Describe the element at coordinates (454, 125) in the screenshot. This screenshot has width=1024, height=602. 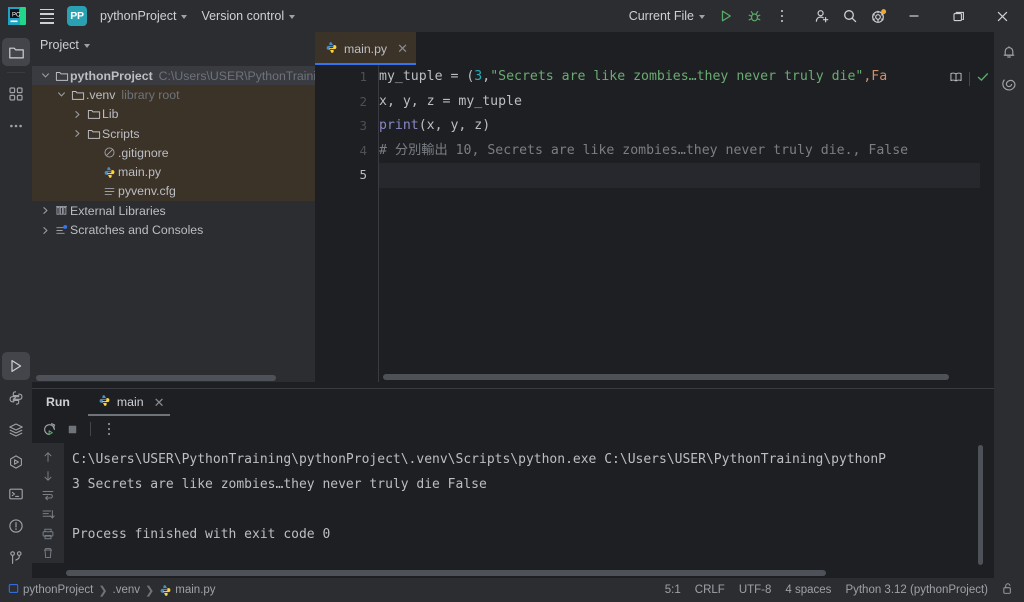
I see `code-token: (x, y, z)` at that location.